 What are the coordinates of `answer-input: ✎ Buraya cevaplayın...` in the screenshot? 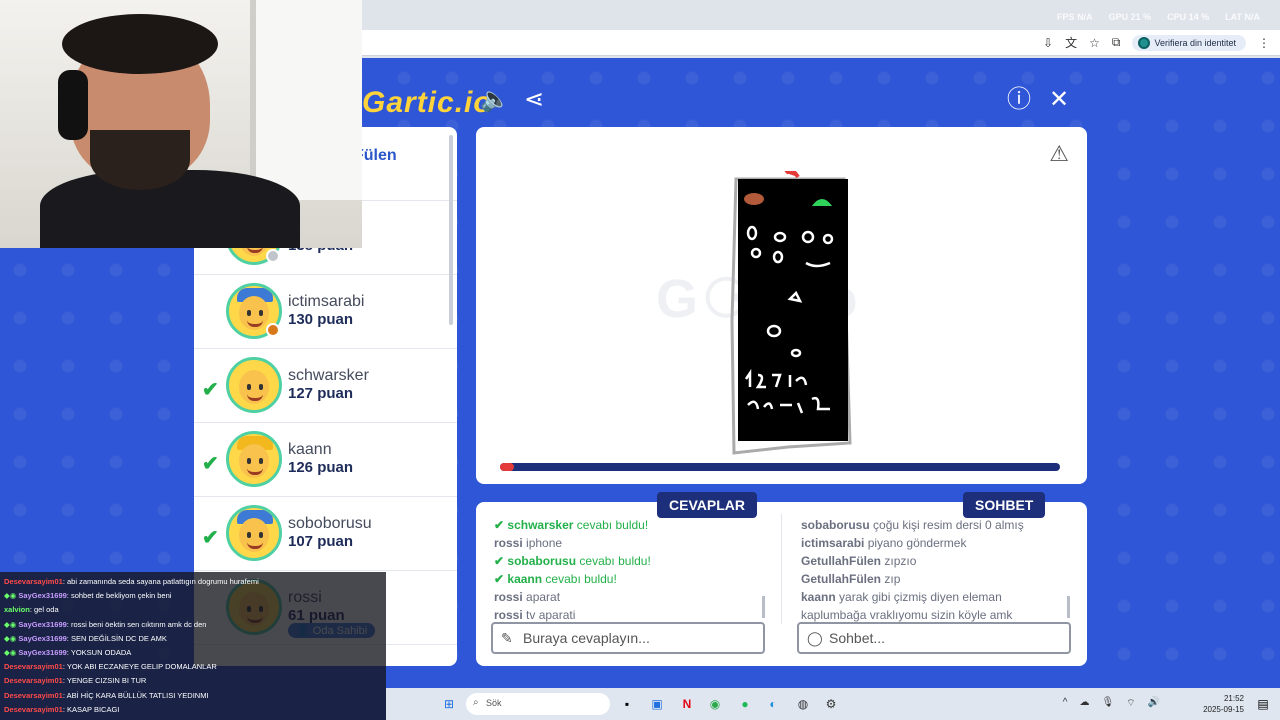 It's located at (628, 638).